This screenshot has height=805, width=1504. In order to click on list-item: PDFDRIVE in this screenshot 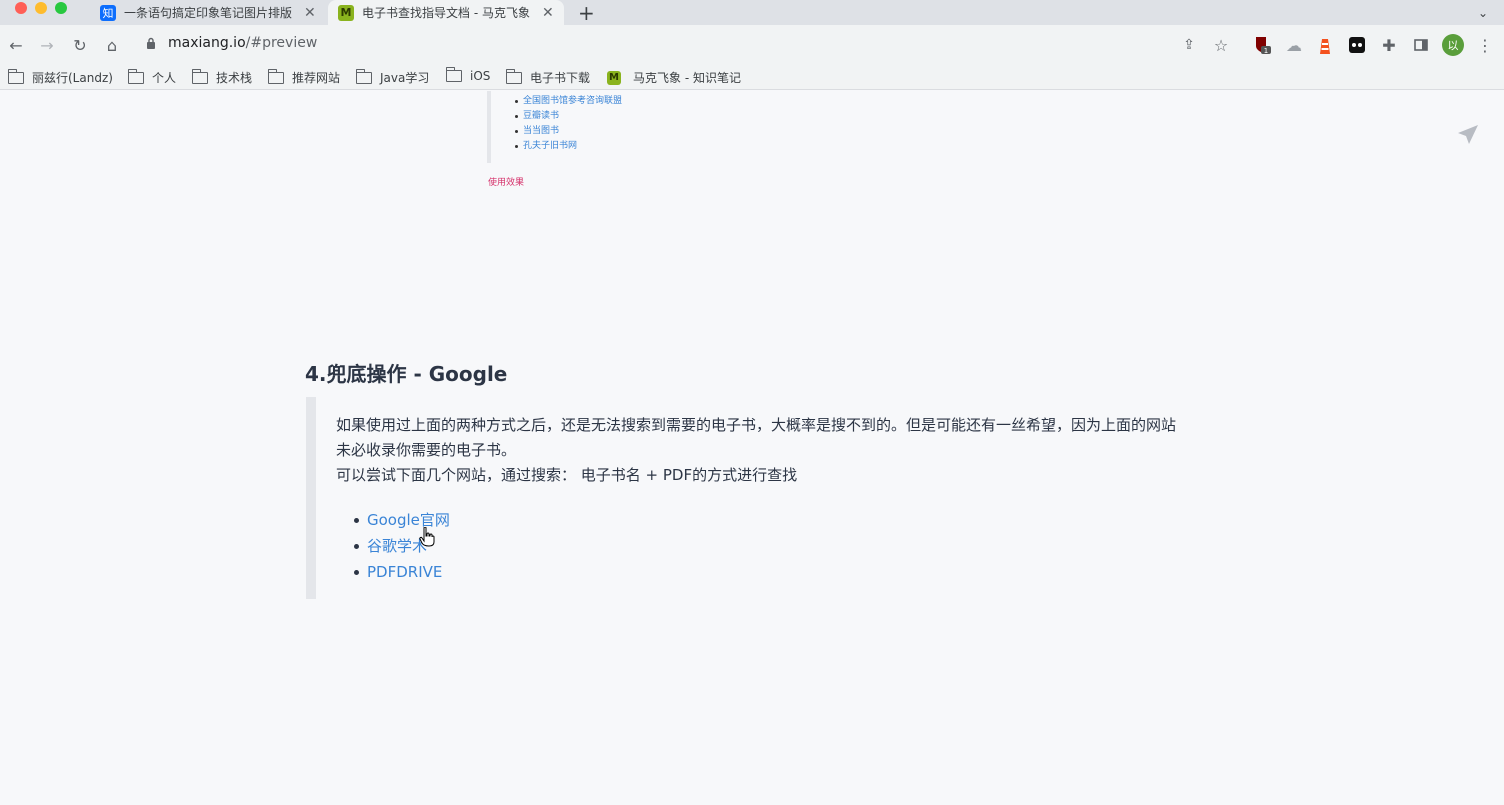, I will do `click(402, 572)`.